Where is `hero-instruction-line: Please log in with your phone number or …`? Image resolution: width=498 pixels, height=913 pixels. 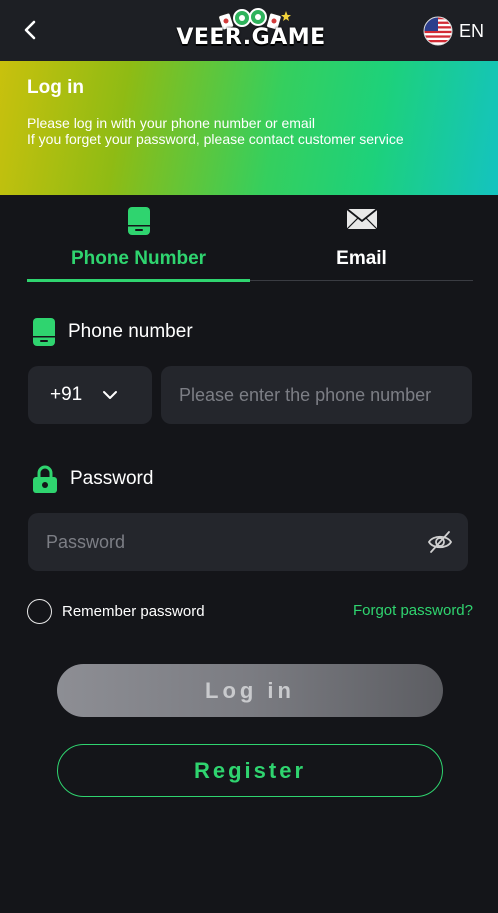 hero-instruction-line: Please log in with your phone number or … is located at coordinates (171, 123).